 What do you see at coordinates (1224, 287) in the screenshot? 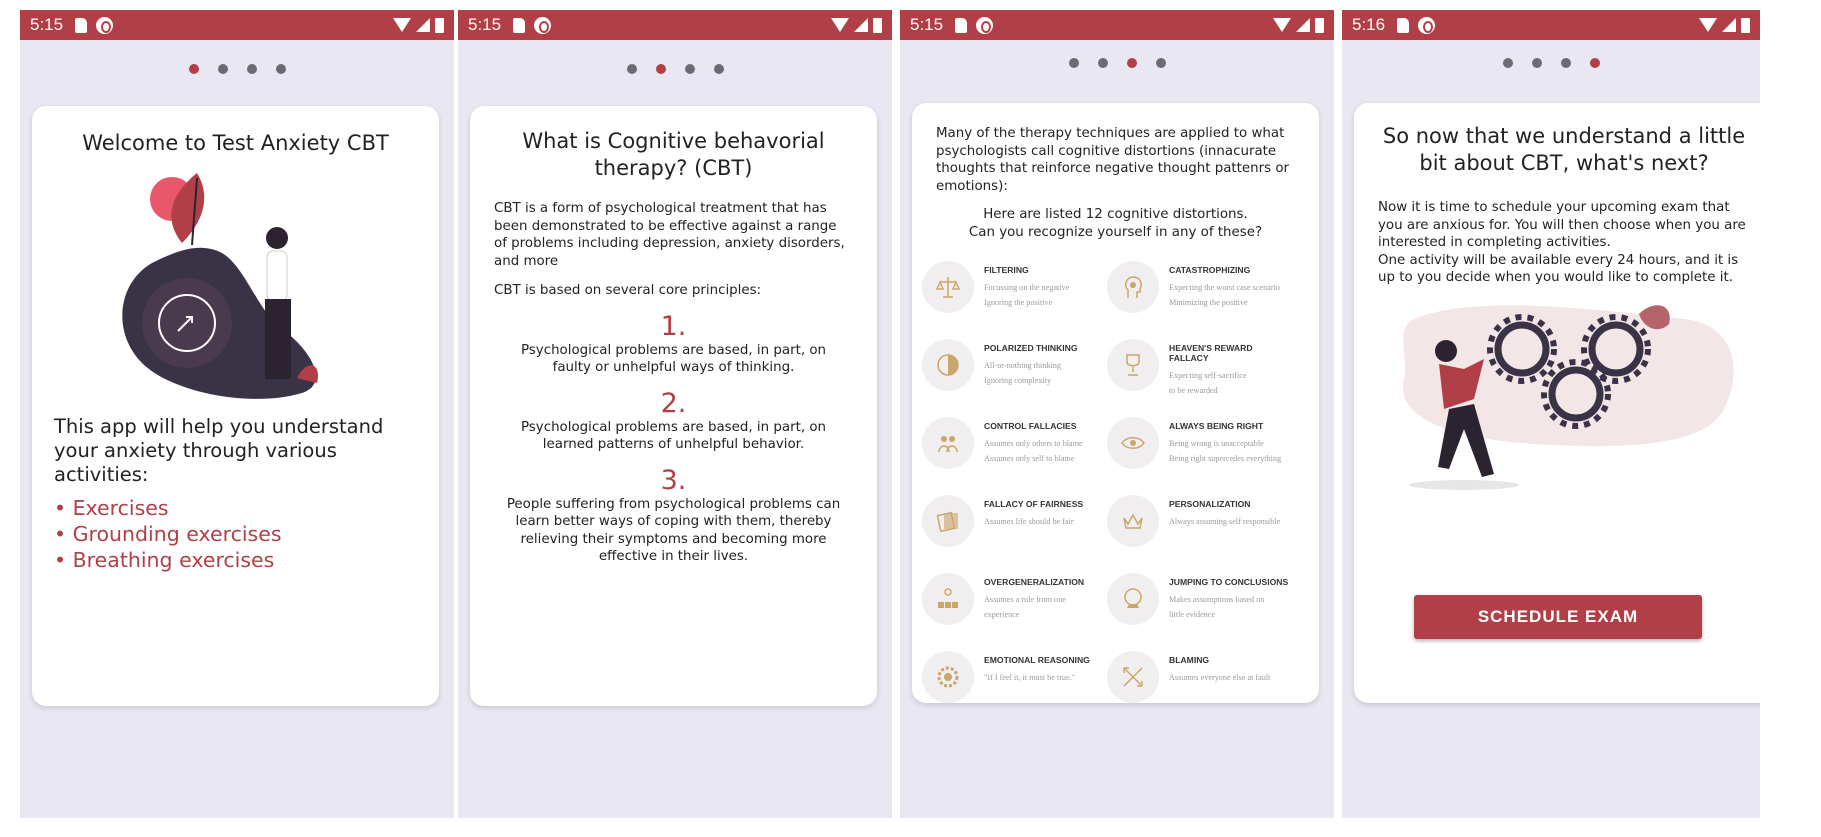
I see `distortion-desc: Expecting the worst case scenario` at bounding box center [1224, 287].